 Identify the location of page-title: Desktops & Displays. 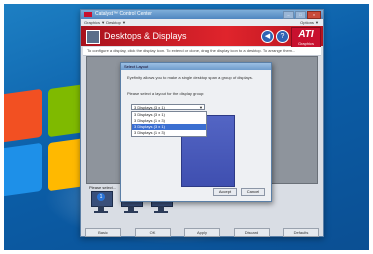
(145, 36).